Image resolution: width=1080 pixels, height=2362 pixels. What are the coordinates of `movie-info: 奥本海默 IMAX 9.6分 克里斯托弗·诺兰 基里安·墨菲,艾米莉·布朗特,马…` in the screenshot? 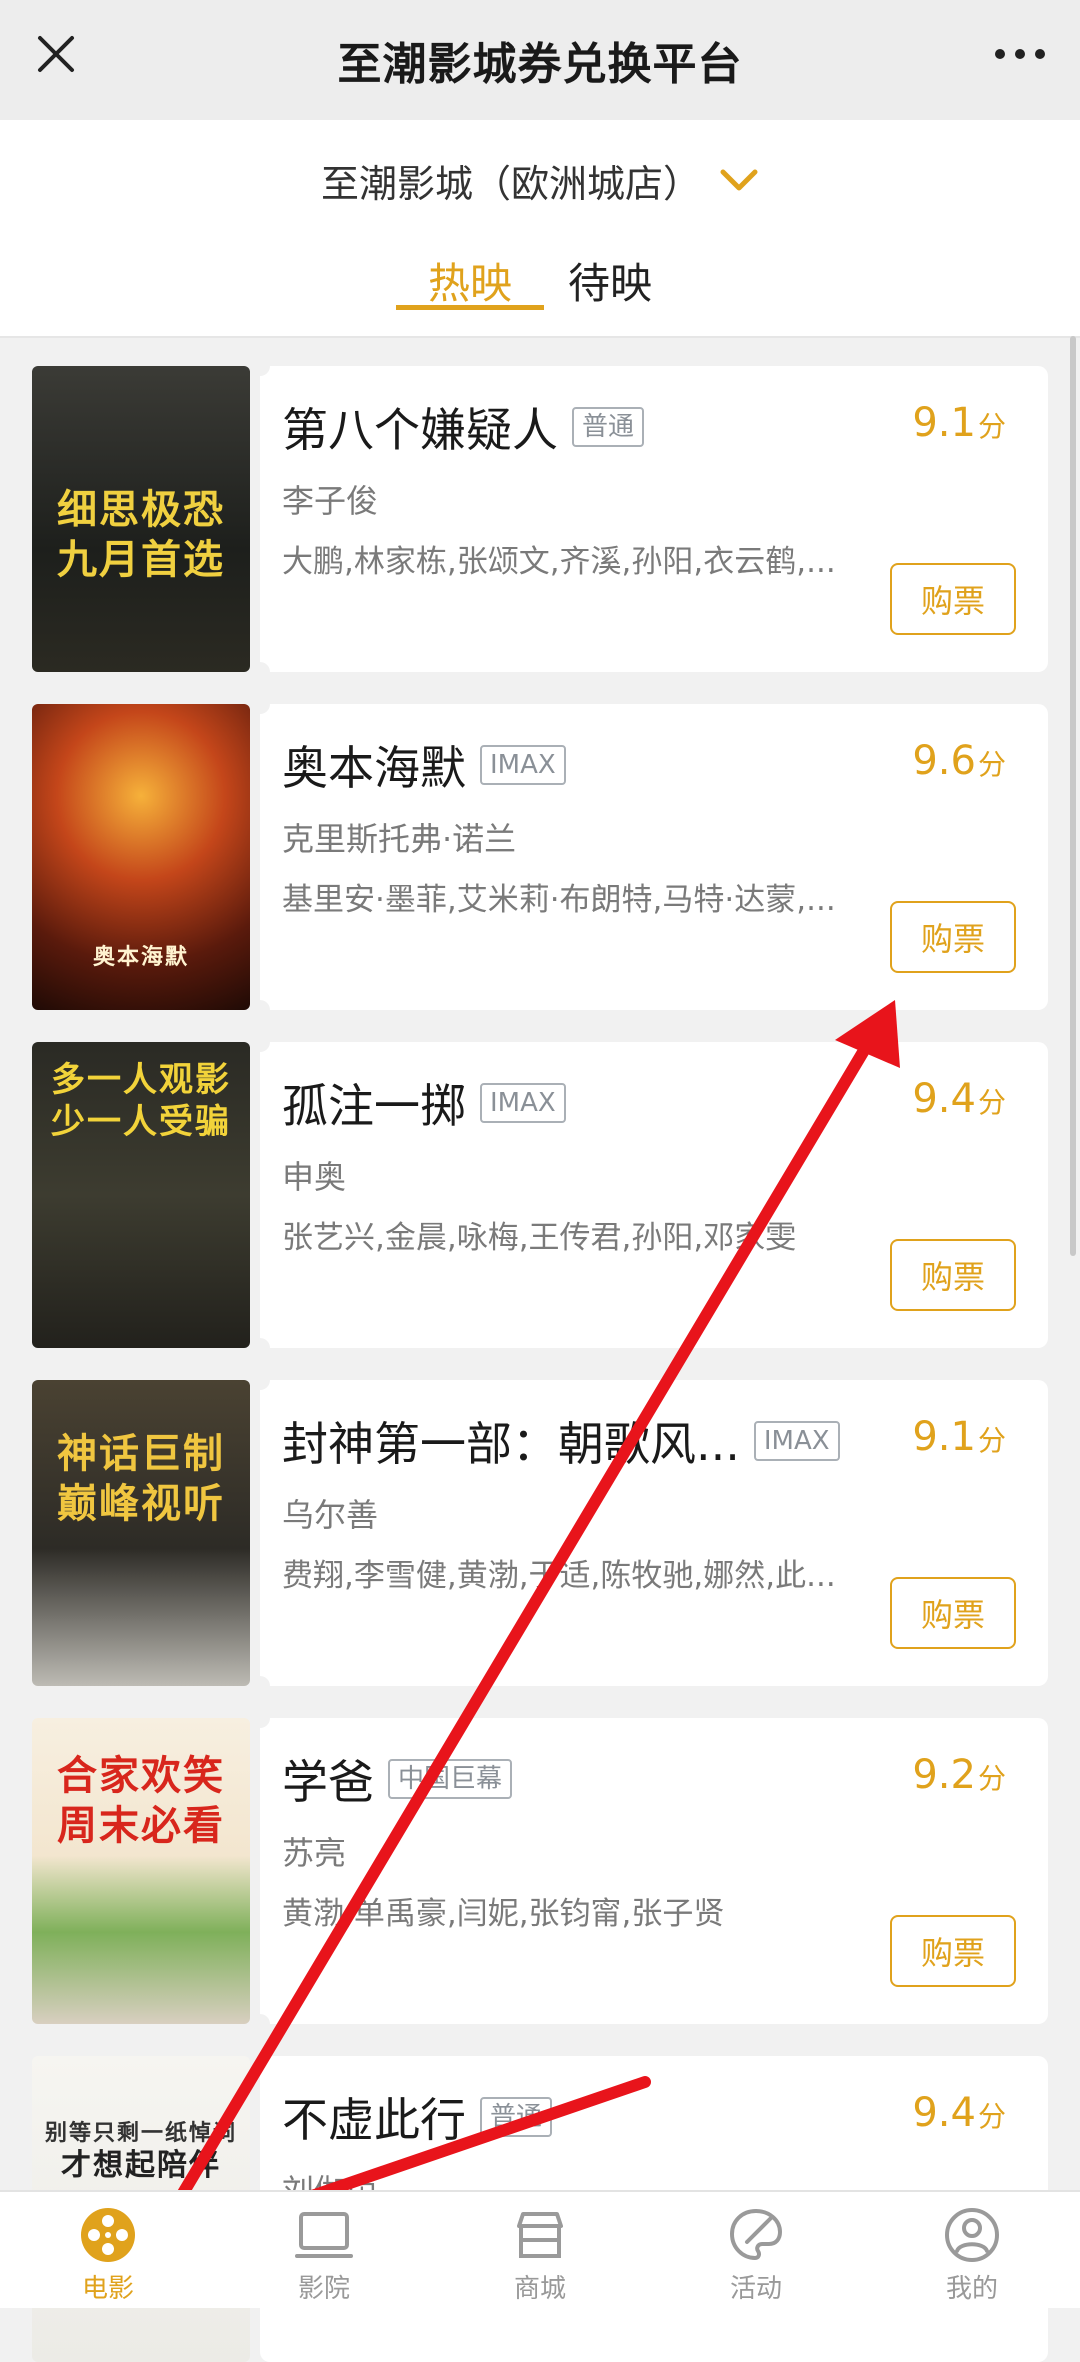 It's located at (649, 857).